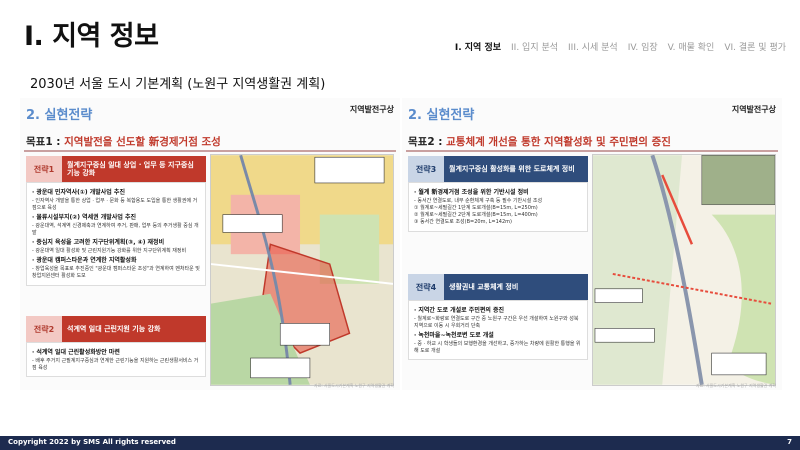 This screenshot has height=450, width=800. What do you see at coordinates (691, 46) in the screenshot?
I see `nav-item-listing: V. 매물 확인` at bounding box center [691, 46].